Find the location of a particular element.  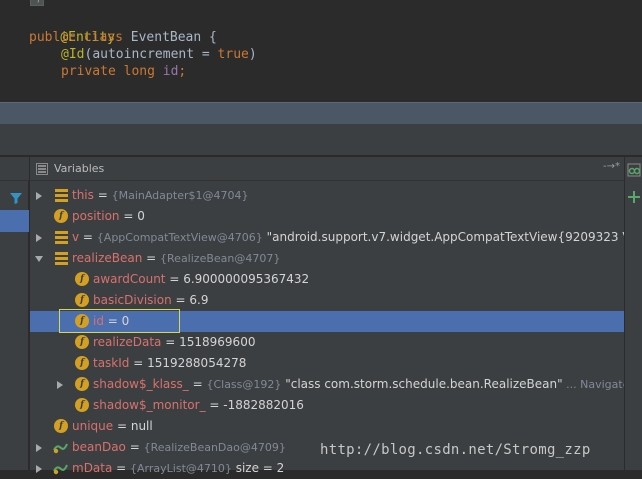

add-watch-icon is located at coordinates (634, 197).